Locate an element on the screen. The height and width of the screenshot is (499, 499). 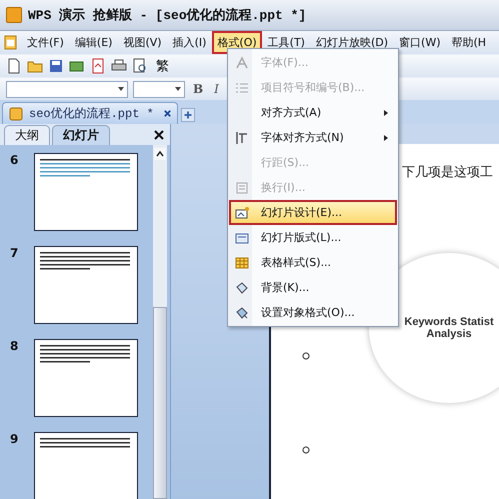
menu-item: 插入(I) is located at coordinates (190, 42).